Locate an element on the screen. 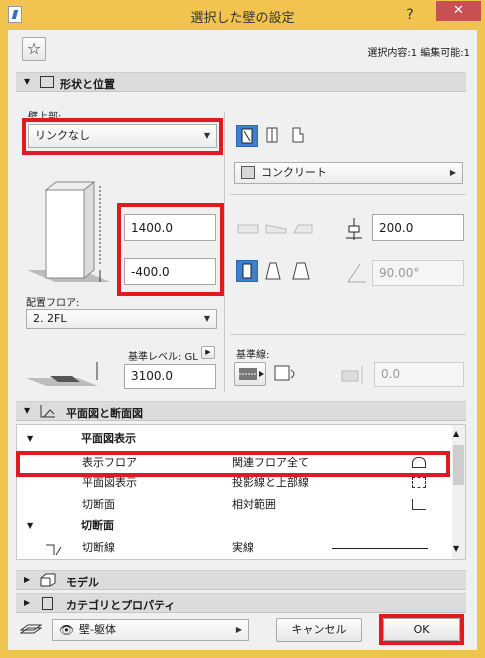 The height and width of the screenshot is (658, 485). ref-line-flip-icon is located at coordinates (286, 374).